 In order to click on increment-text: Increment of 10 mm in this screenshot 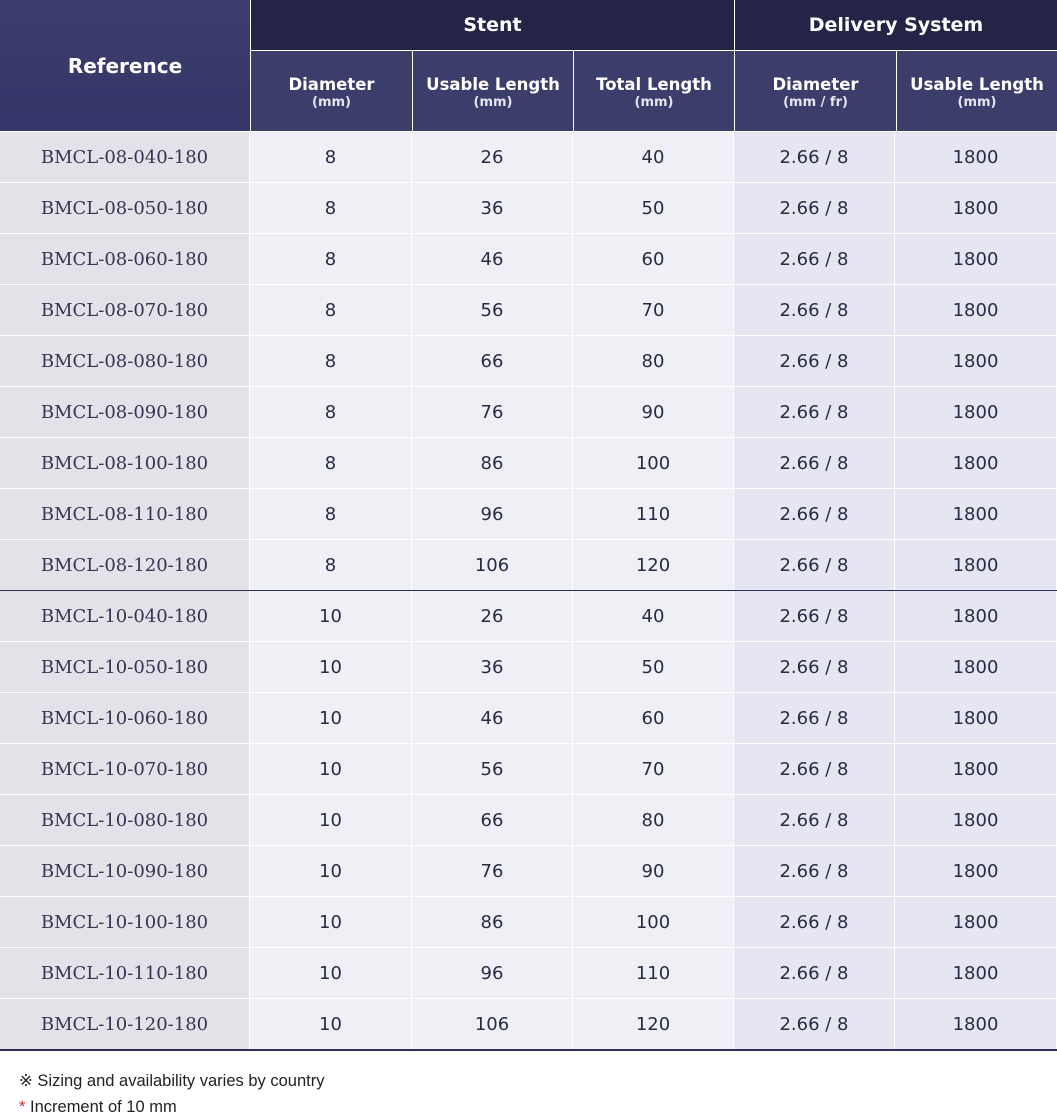, I will do `click(101, 1107)`.